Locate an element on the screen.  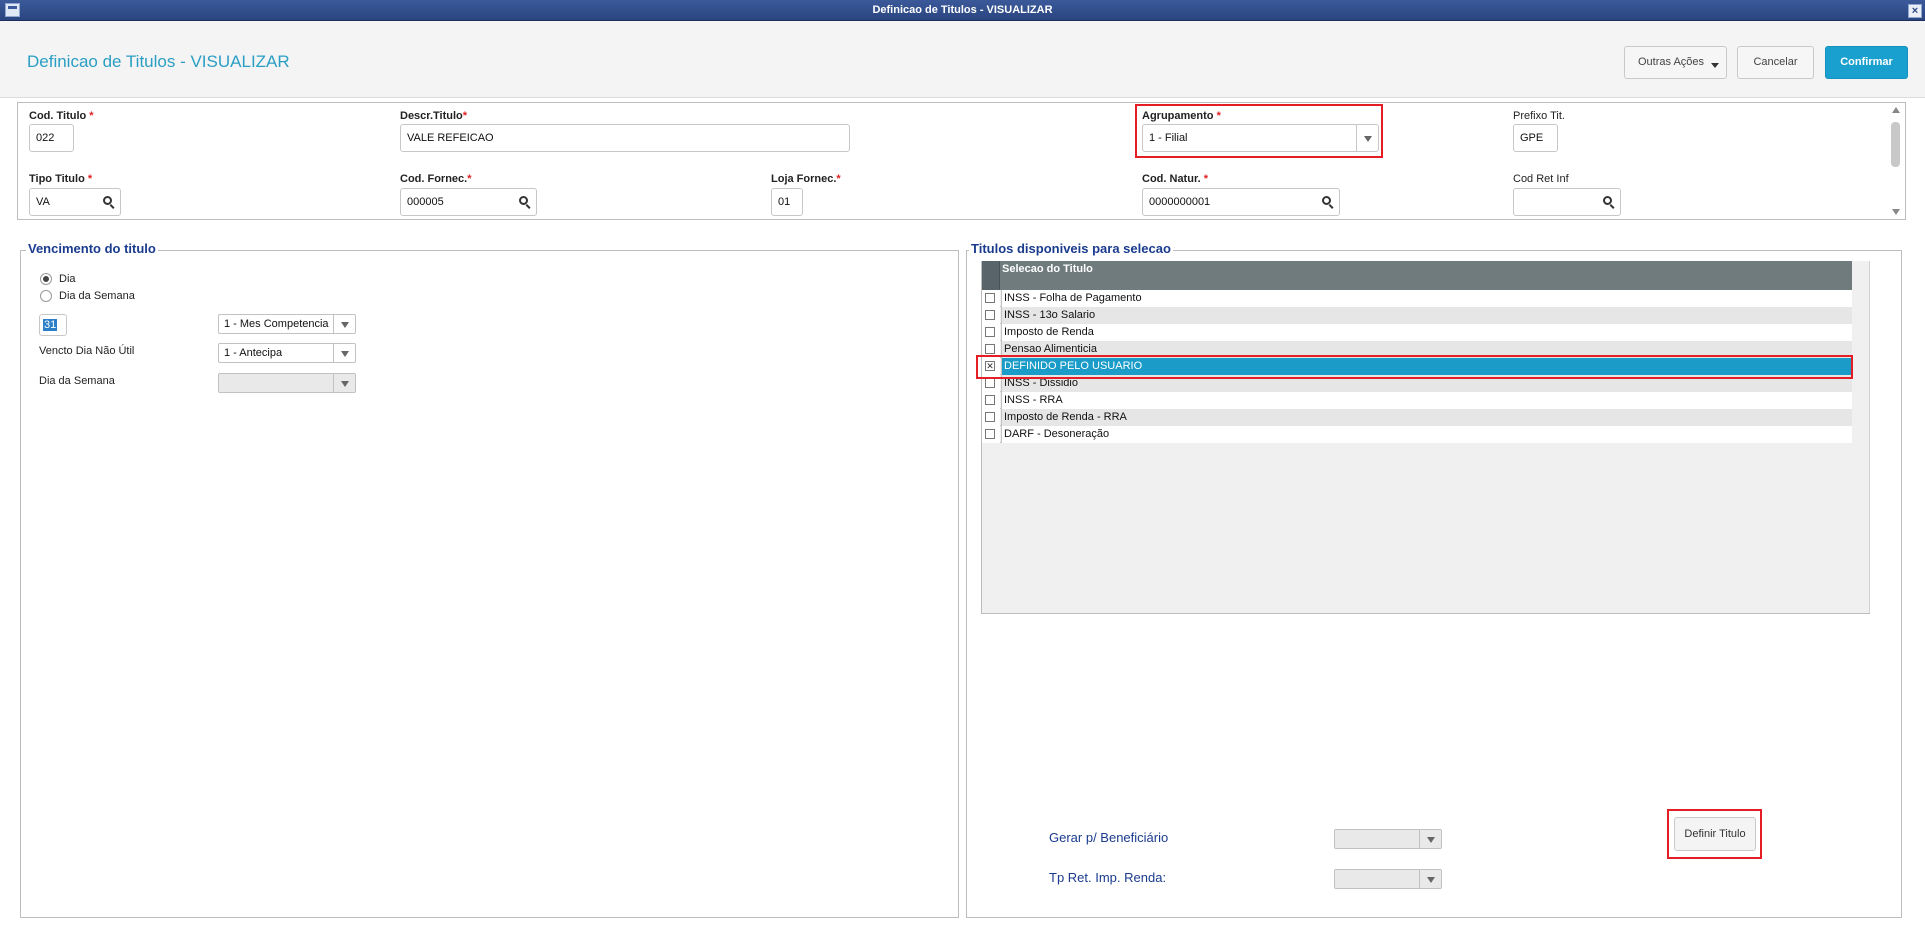
dia-da-semana-label: Dia da Semana is located at coordinates (77, 381).